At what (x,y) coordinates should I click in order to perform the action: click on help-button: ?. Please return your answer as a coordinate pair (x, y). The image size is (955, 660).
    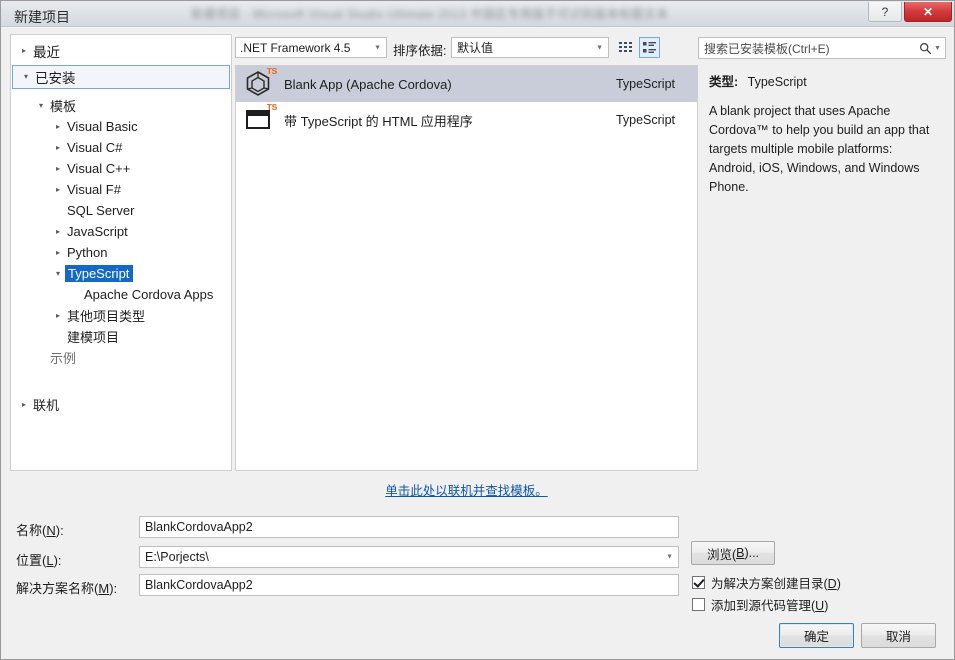
    Looking at the image, I should click on (885, 12).